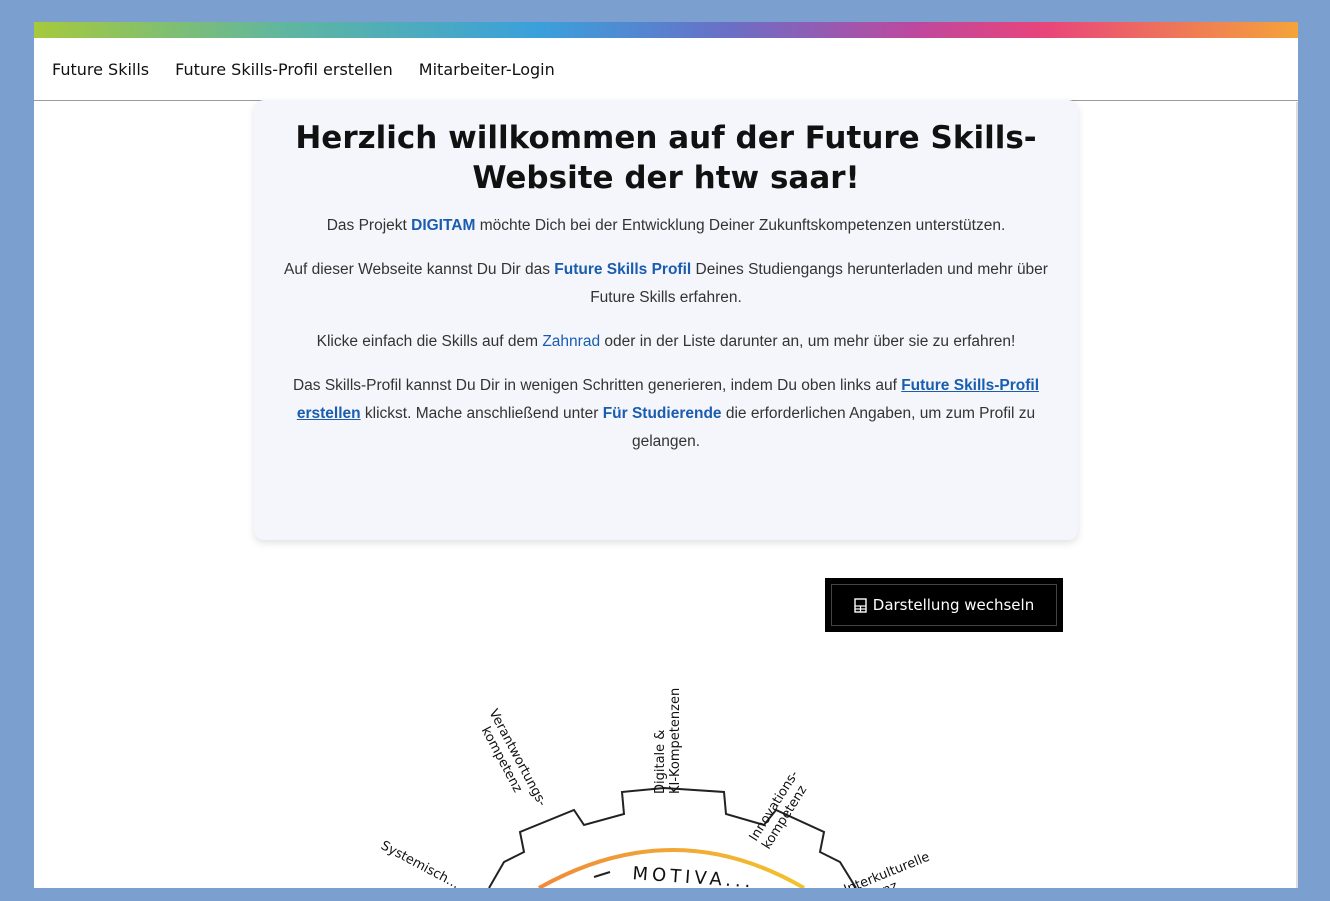 This screenshot has width=1330, height=901. I want to click on label-digitale-ki: Digitale & KI-Kompetenzen, so click(668, 741).